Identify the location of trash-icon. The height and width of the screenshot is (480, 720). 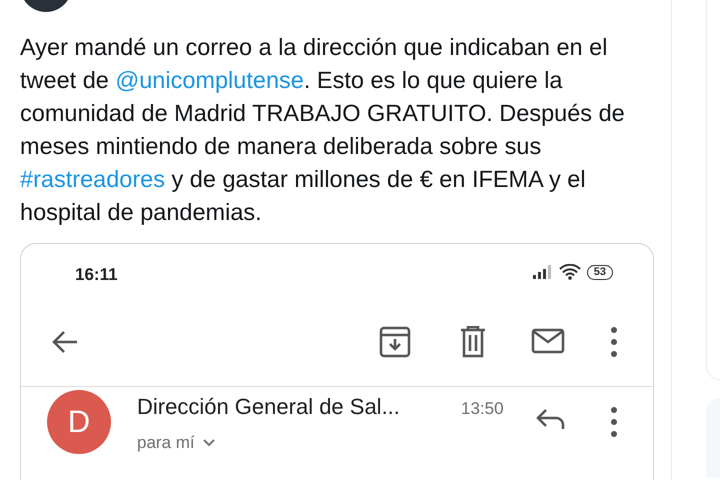
(473, 342).